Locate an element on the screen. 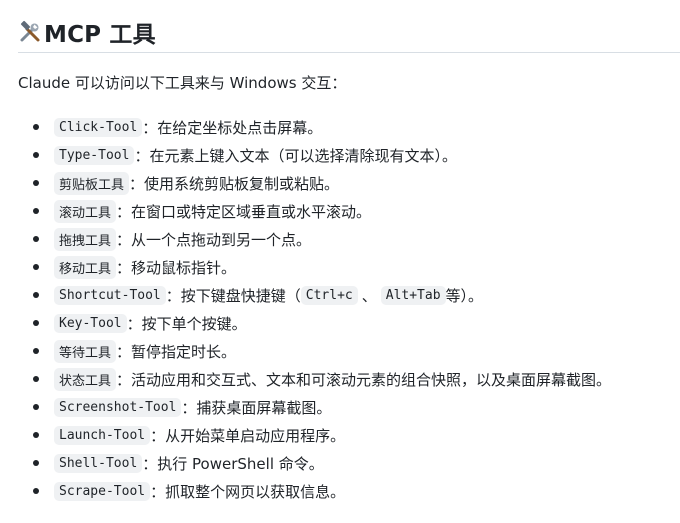 This screenshot has height=523, width=680. tool-description: ：按下键盘快捷键（ is located at coordinates (233, 295).